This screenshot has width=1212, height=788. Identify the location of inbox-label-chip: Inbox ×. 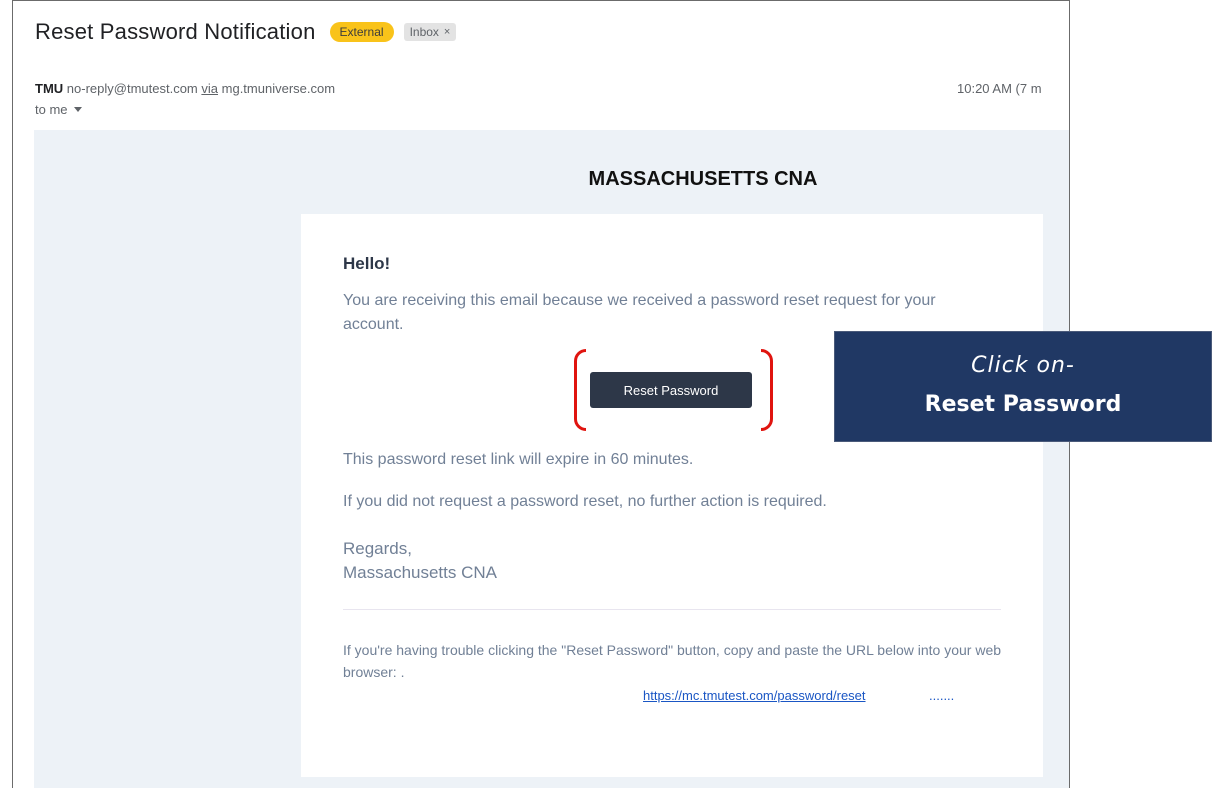
(430, 32).